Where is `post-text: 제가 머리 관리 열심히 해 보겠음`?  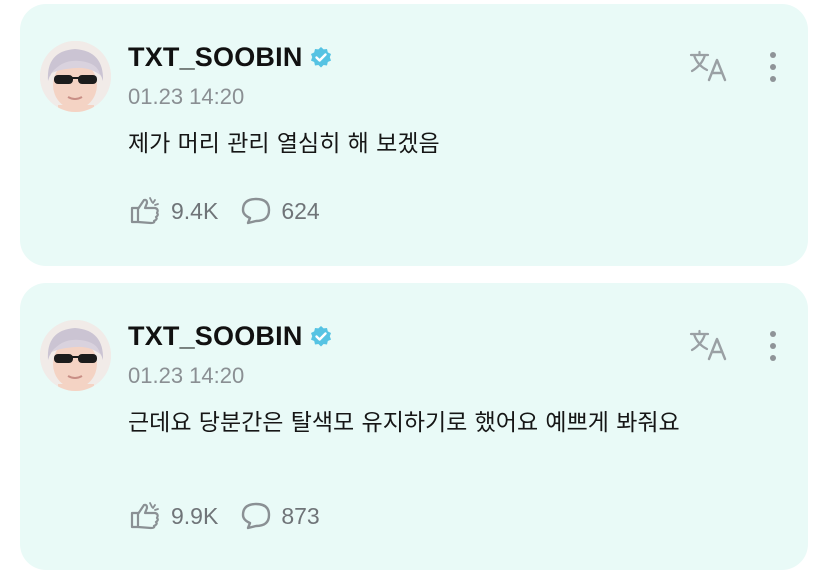
post-text: 제가 머리 관리 열심히 해 보겠음 is located at coordinates (284, 144).